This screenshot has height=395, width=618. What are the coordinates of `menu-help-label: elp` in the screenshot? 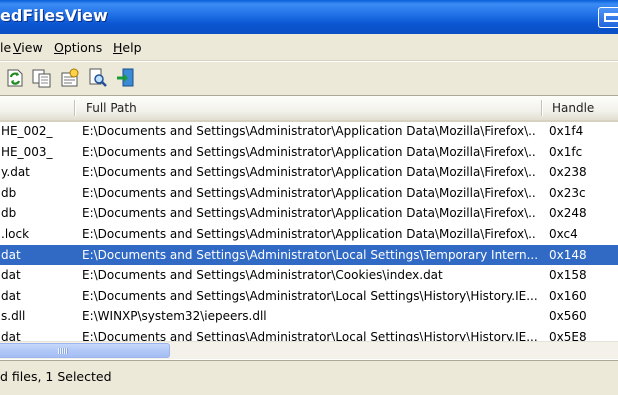 It's located at (132, 47).